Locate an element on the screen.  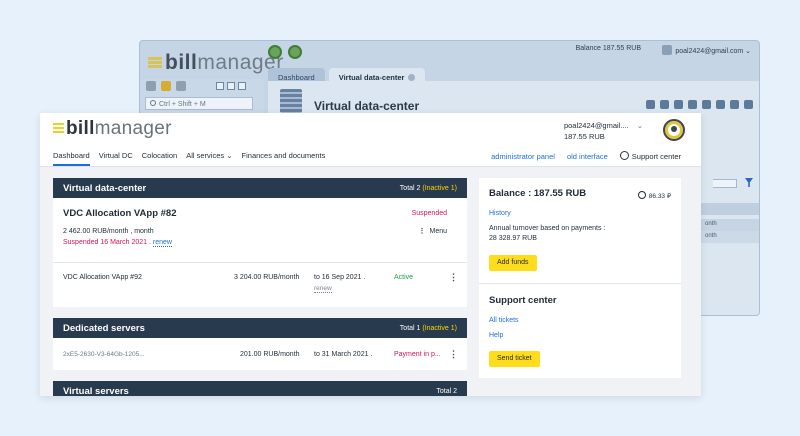
old-sidebar-icons is located at coordinates (166, 86).